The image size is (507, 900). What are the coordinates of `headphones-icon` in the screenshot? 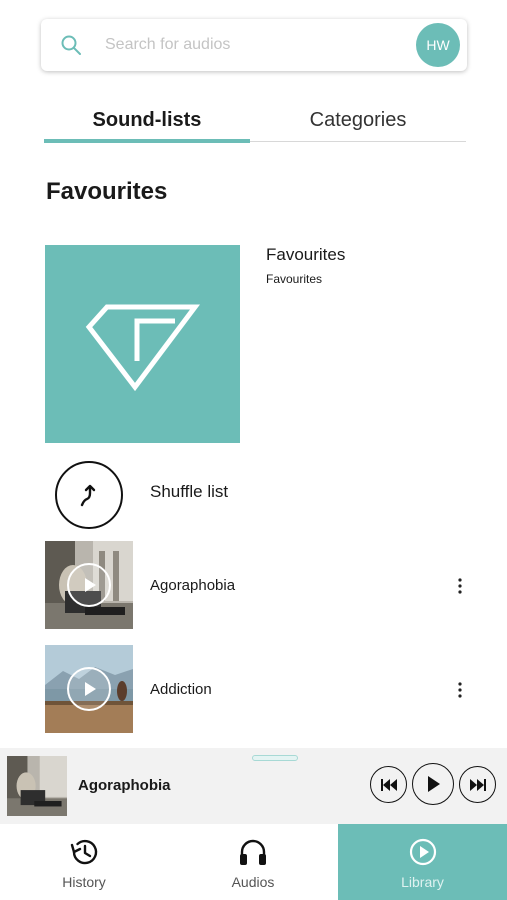 It's located at (253, 852).